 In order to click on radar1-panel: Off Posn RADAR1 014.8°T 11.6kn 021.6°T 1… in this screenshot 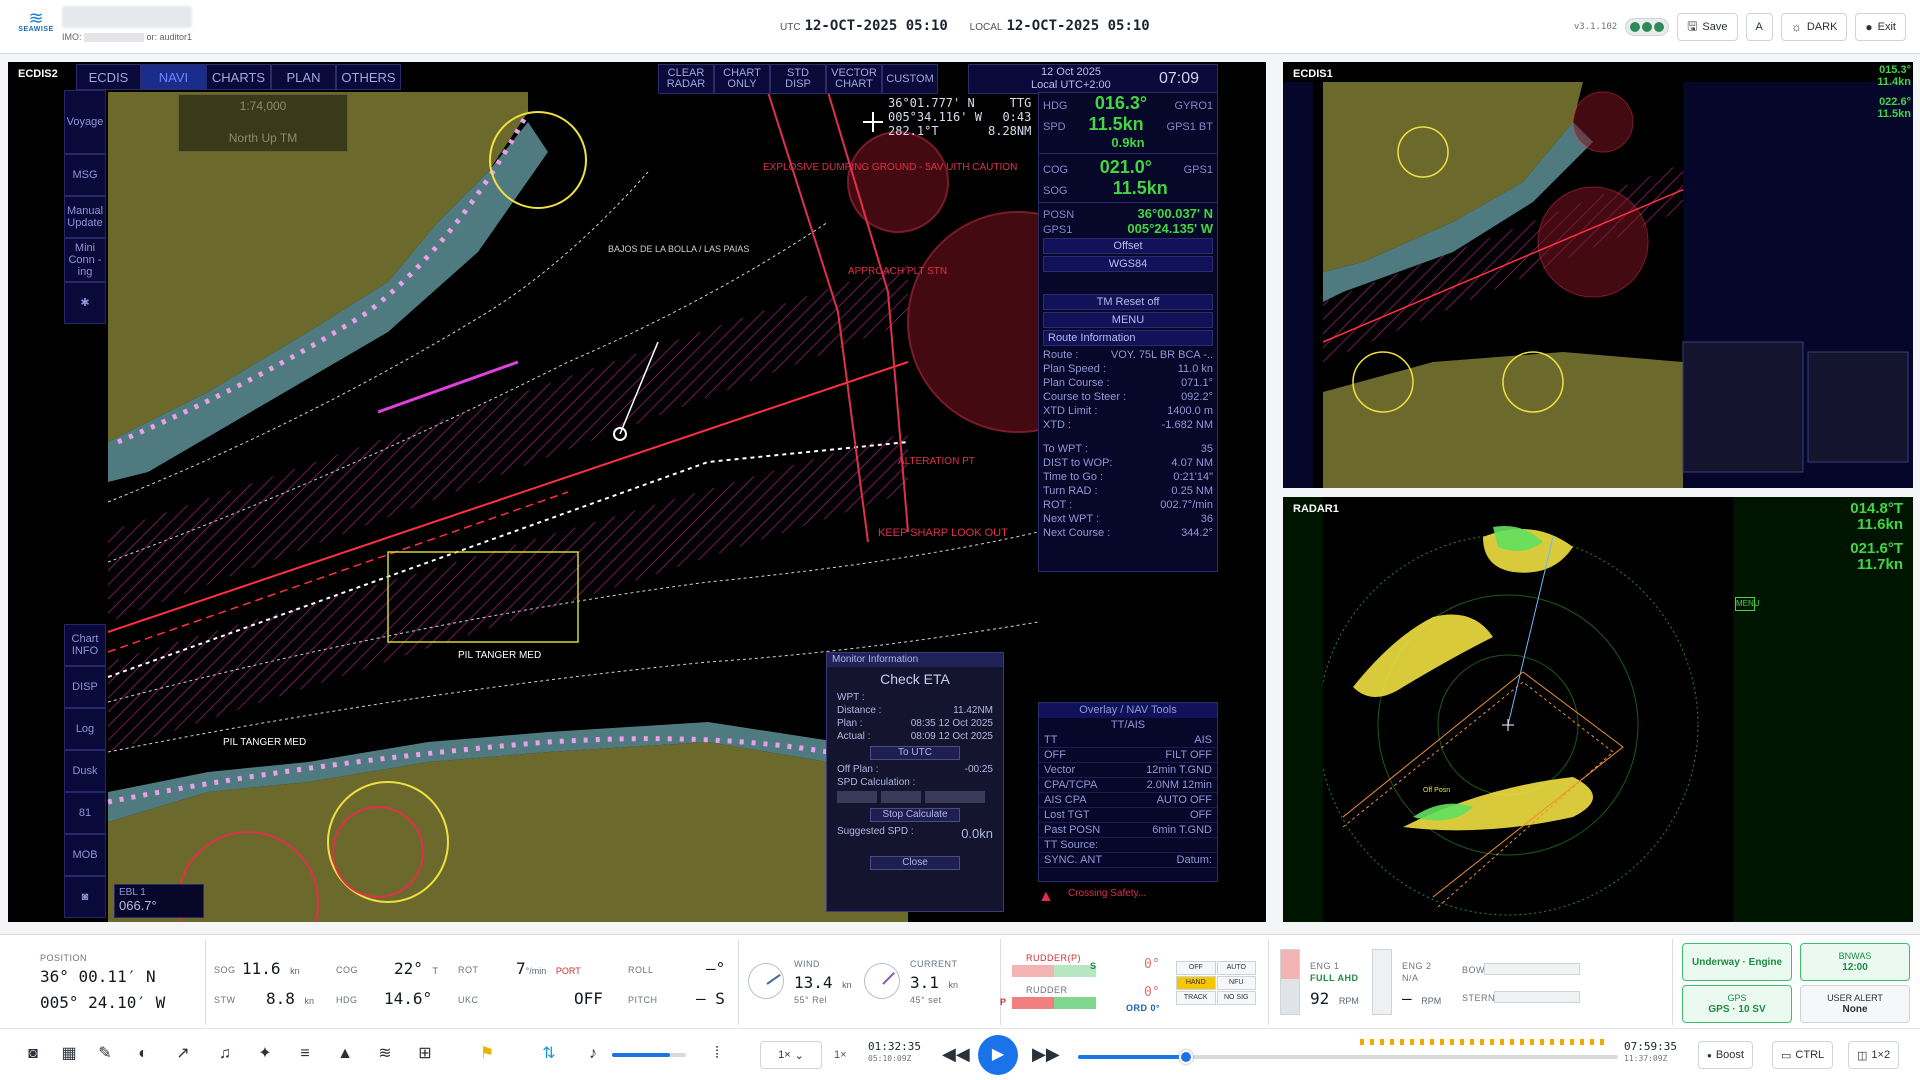, I will do `click(1598, 709)`.